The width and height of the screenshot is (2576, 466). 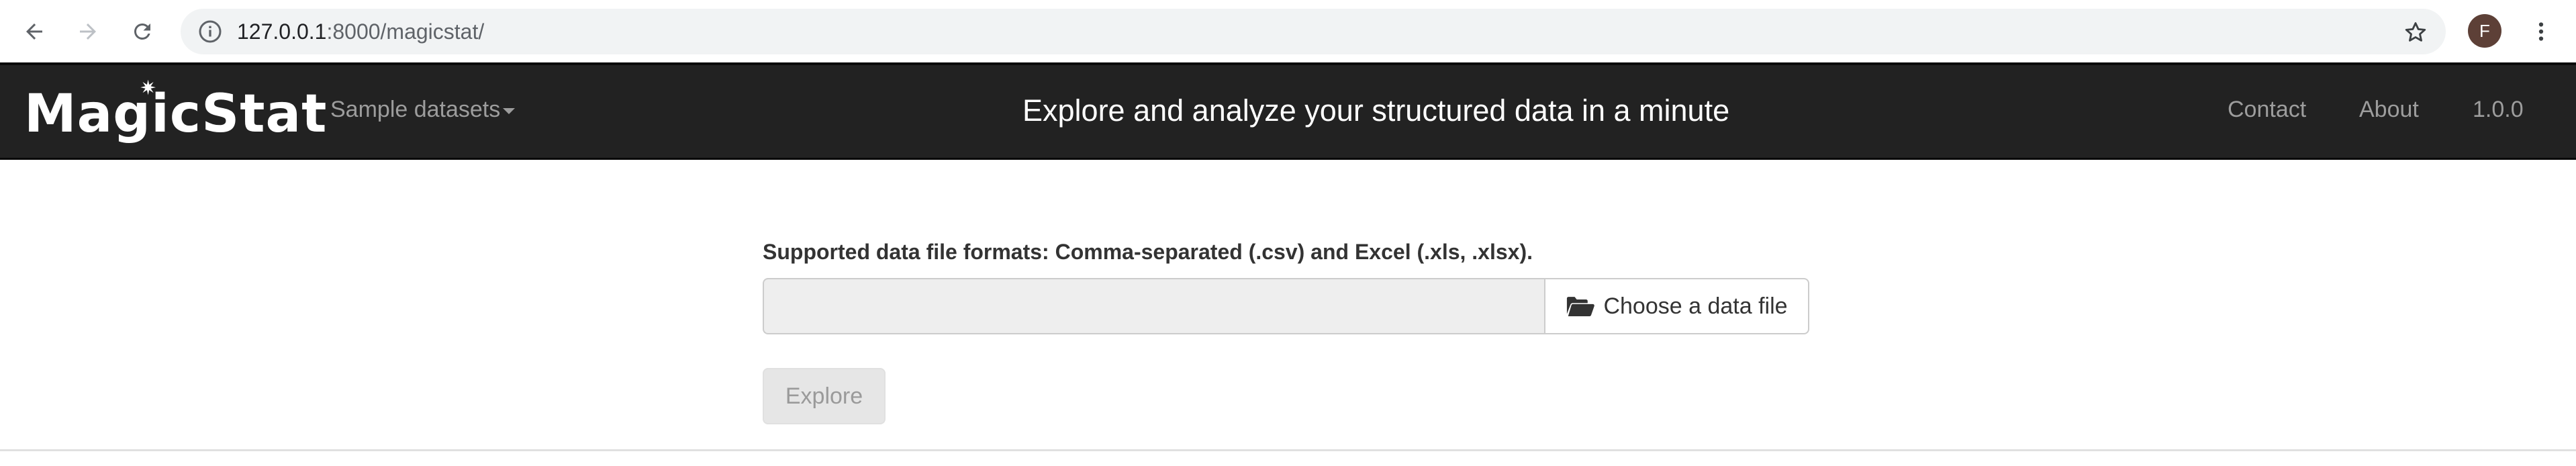 I want to click on bookmark-button, so click(x=2415, y=32).